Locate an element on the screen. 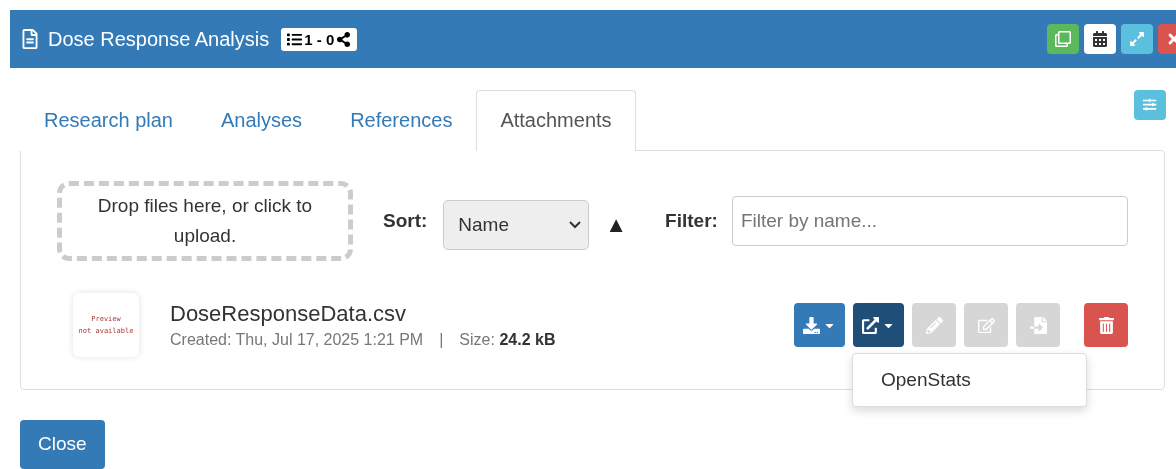 The height and width of the screenshot is (469, 1176). expand-icon is located at coordinates (1137, 39).